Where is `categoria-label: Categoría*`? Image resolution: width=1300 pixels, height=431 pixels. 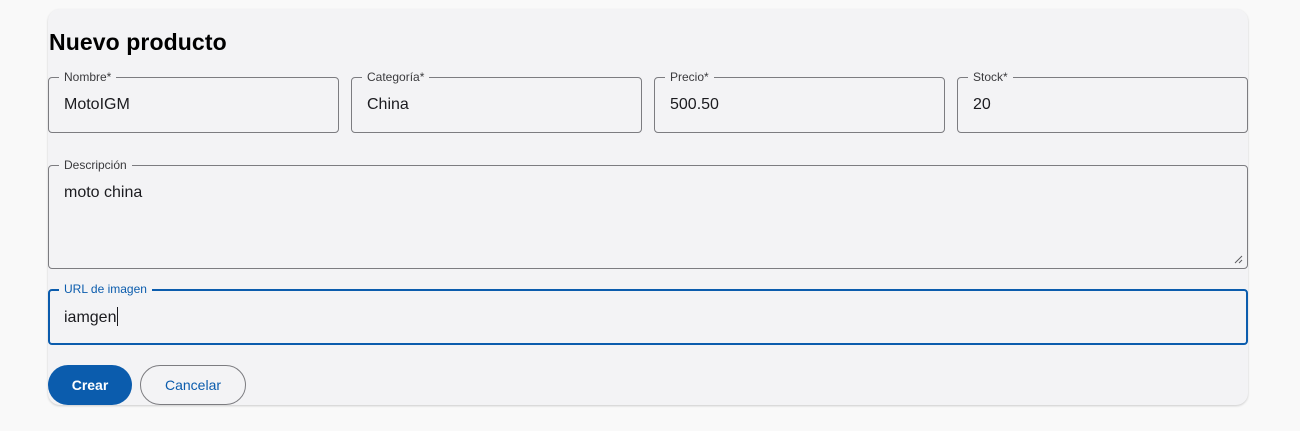 categoria-label: Categoría* is located at coordinates (396, 77).